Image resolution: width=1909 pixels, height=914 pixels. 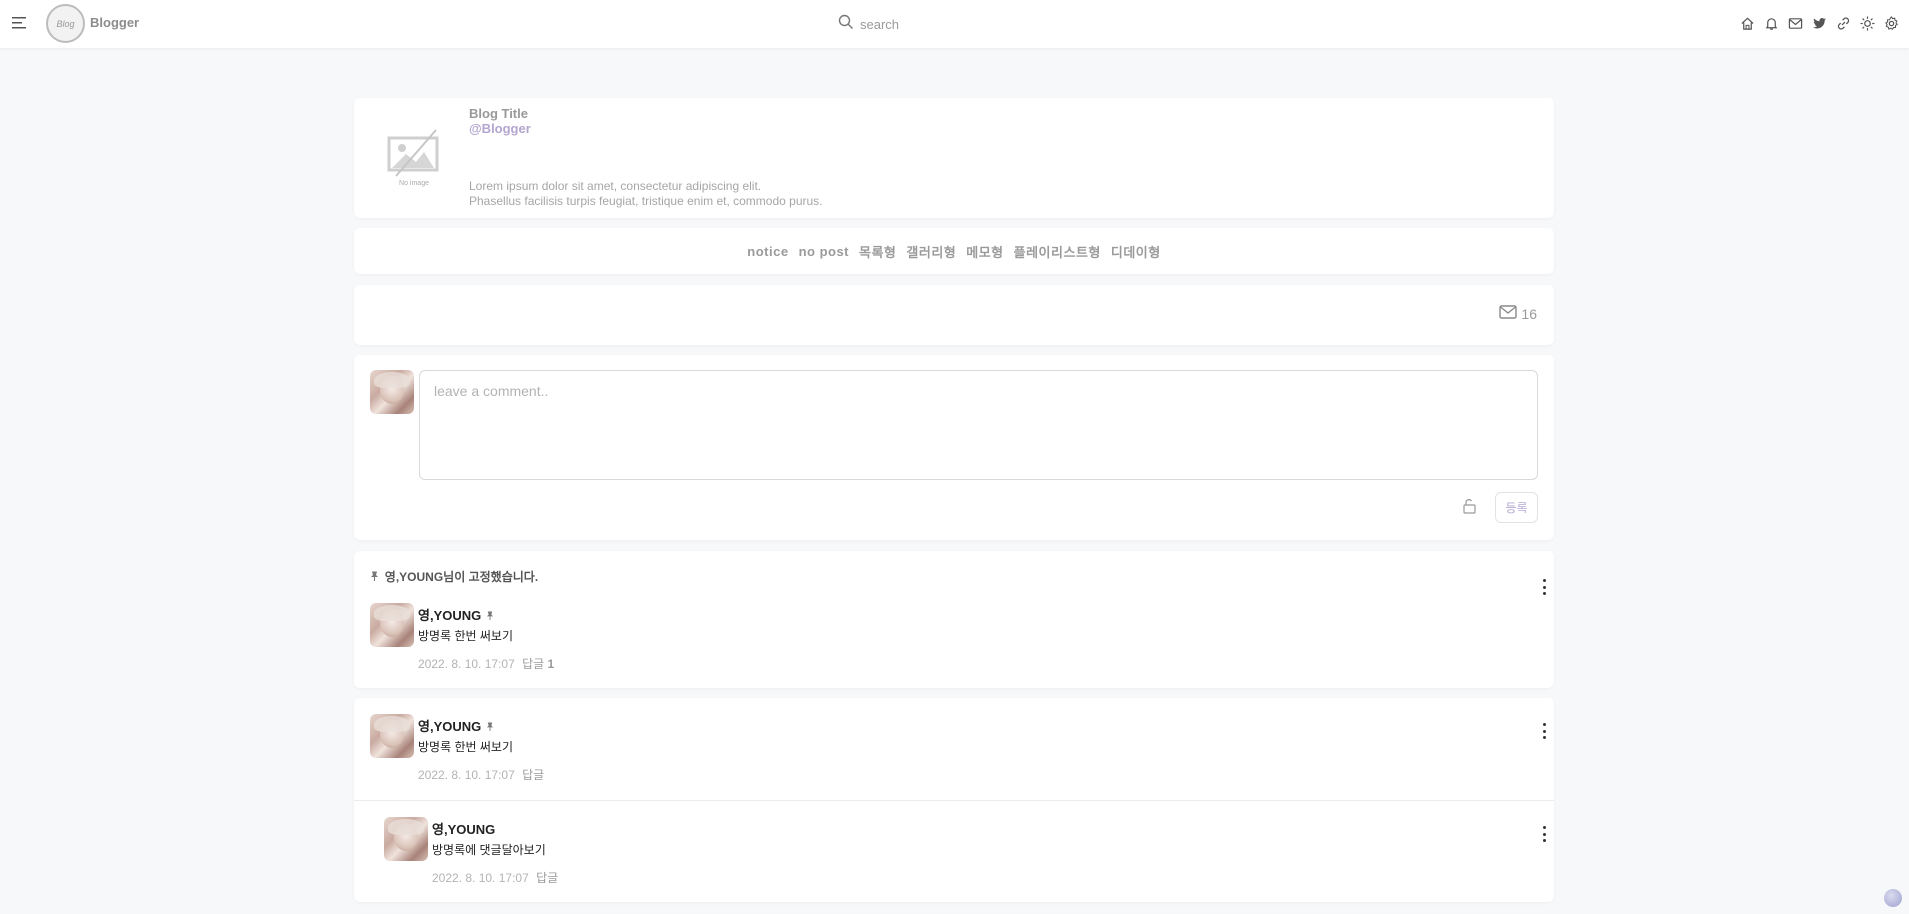 What do you see at coordinates (20, 23) in the screenshot?
I see `menu-icon` at bounding box center [20, 23].